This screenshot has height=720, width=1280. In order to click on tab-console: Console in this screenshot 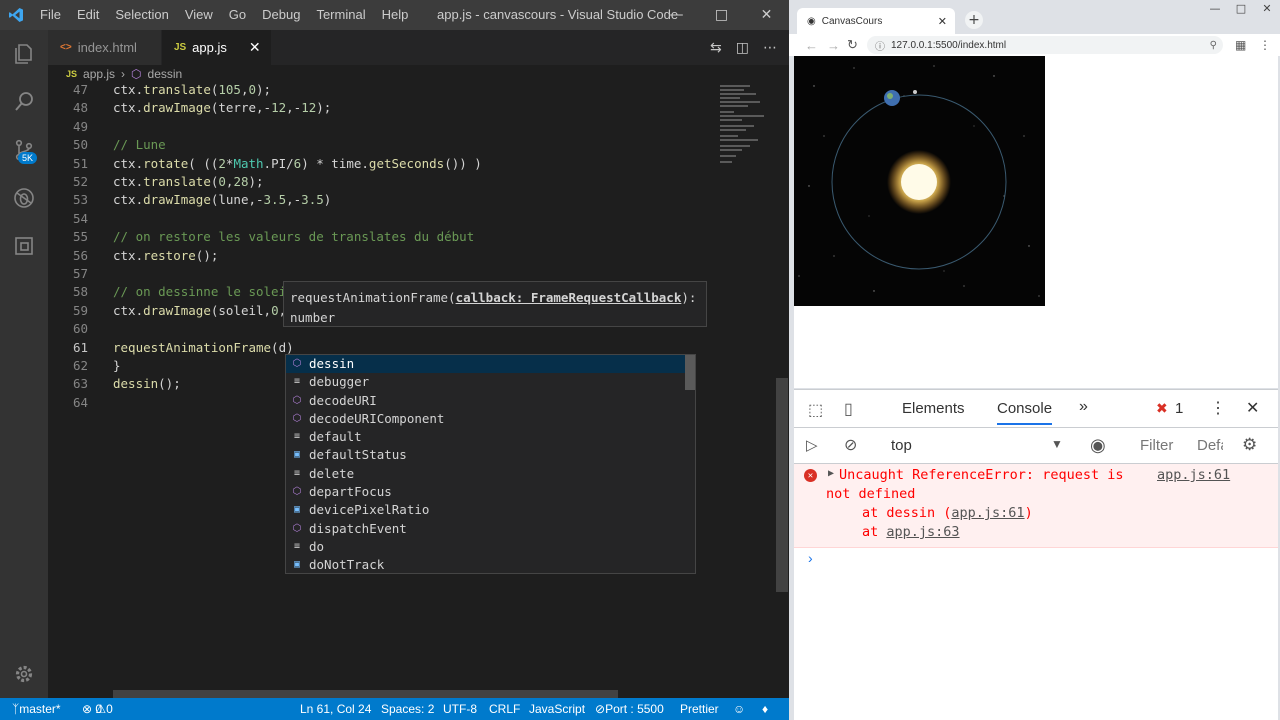, I will do `click(1025, 412)`.